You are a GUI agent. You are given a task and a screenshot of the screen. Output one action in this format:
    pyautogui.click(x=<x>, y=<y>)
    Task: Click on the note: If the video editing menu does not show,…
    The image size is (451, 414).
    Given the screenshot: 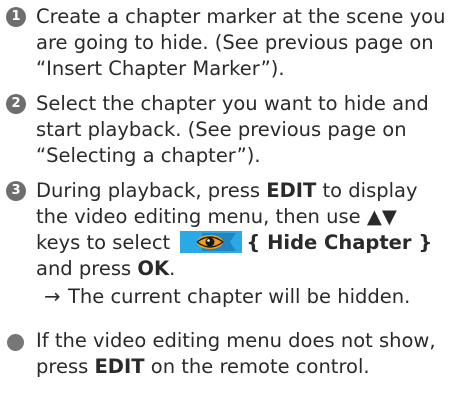 What is the action you would take?
    pyautogui.click(x=226, y=354)
    